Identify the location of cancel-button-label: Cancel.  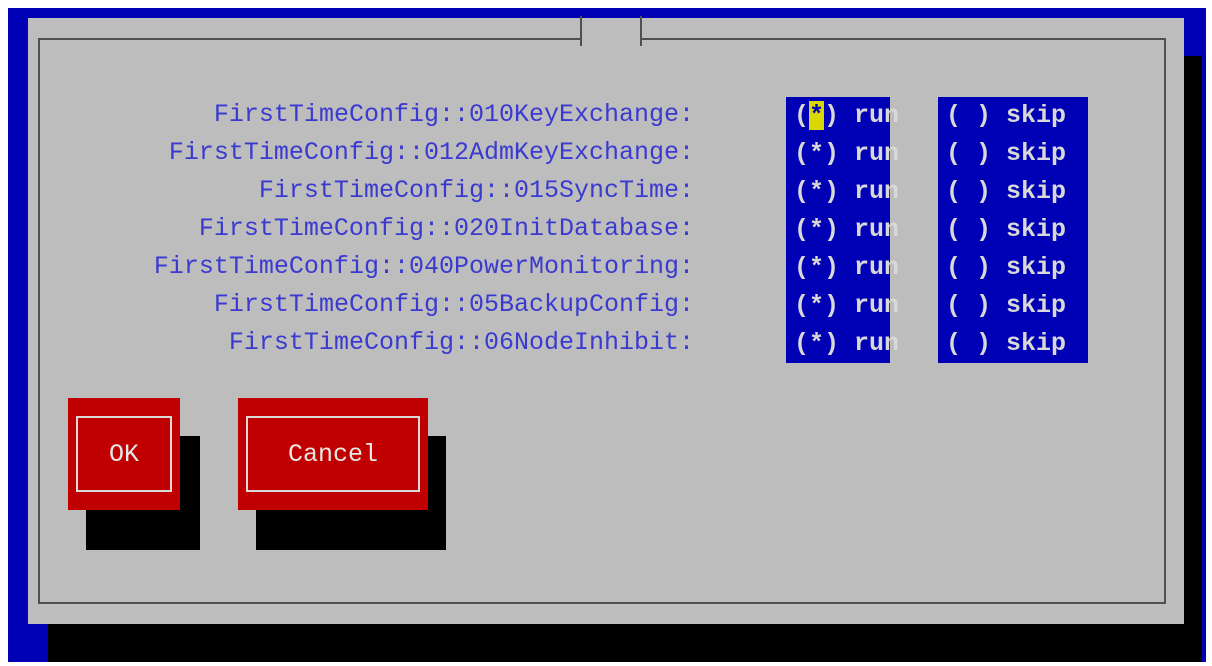
(333, 454).